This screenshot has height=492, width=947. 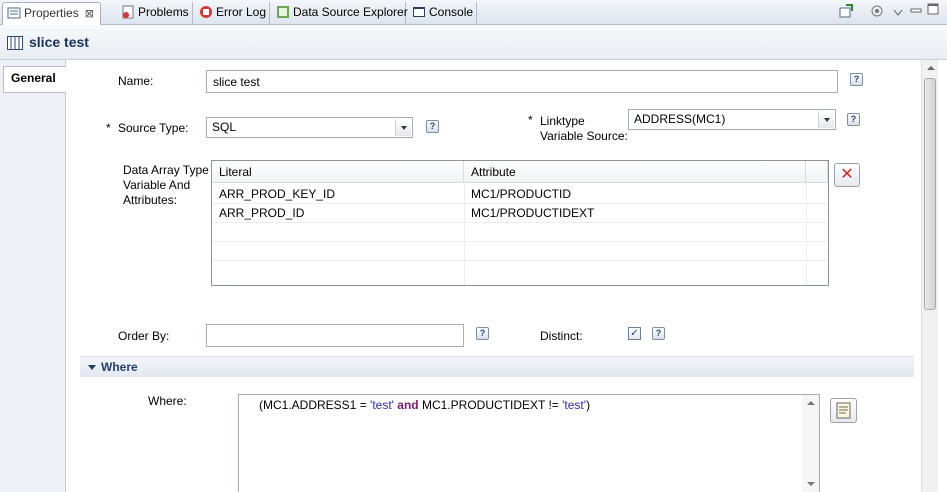 I want to click on source-type-label: Source Type:, so click(x=153, y=128).